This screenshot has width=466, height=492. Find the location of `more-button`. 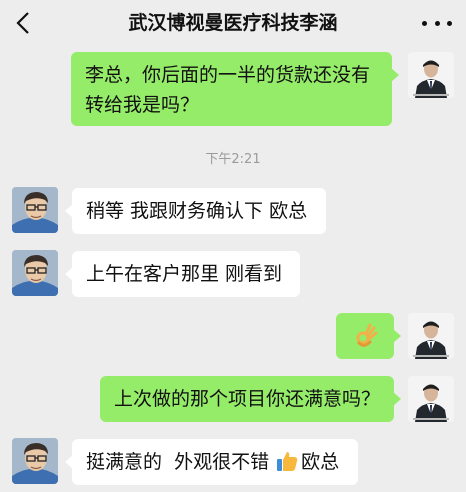

more-button is located at coordinates (437, 23).